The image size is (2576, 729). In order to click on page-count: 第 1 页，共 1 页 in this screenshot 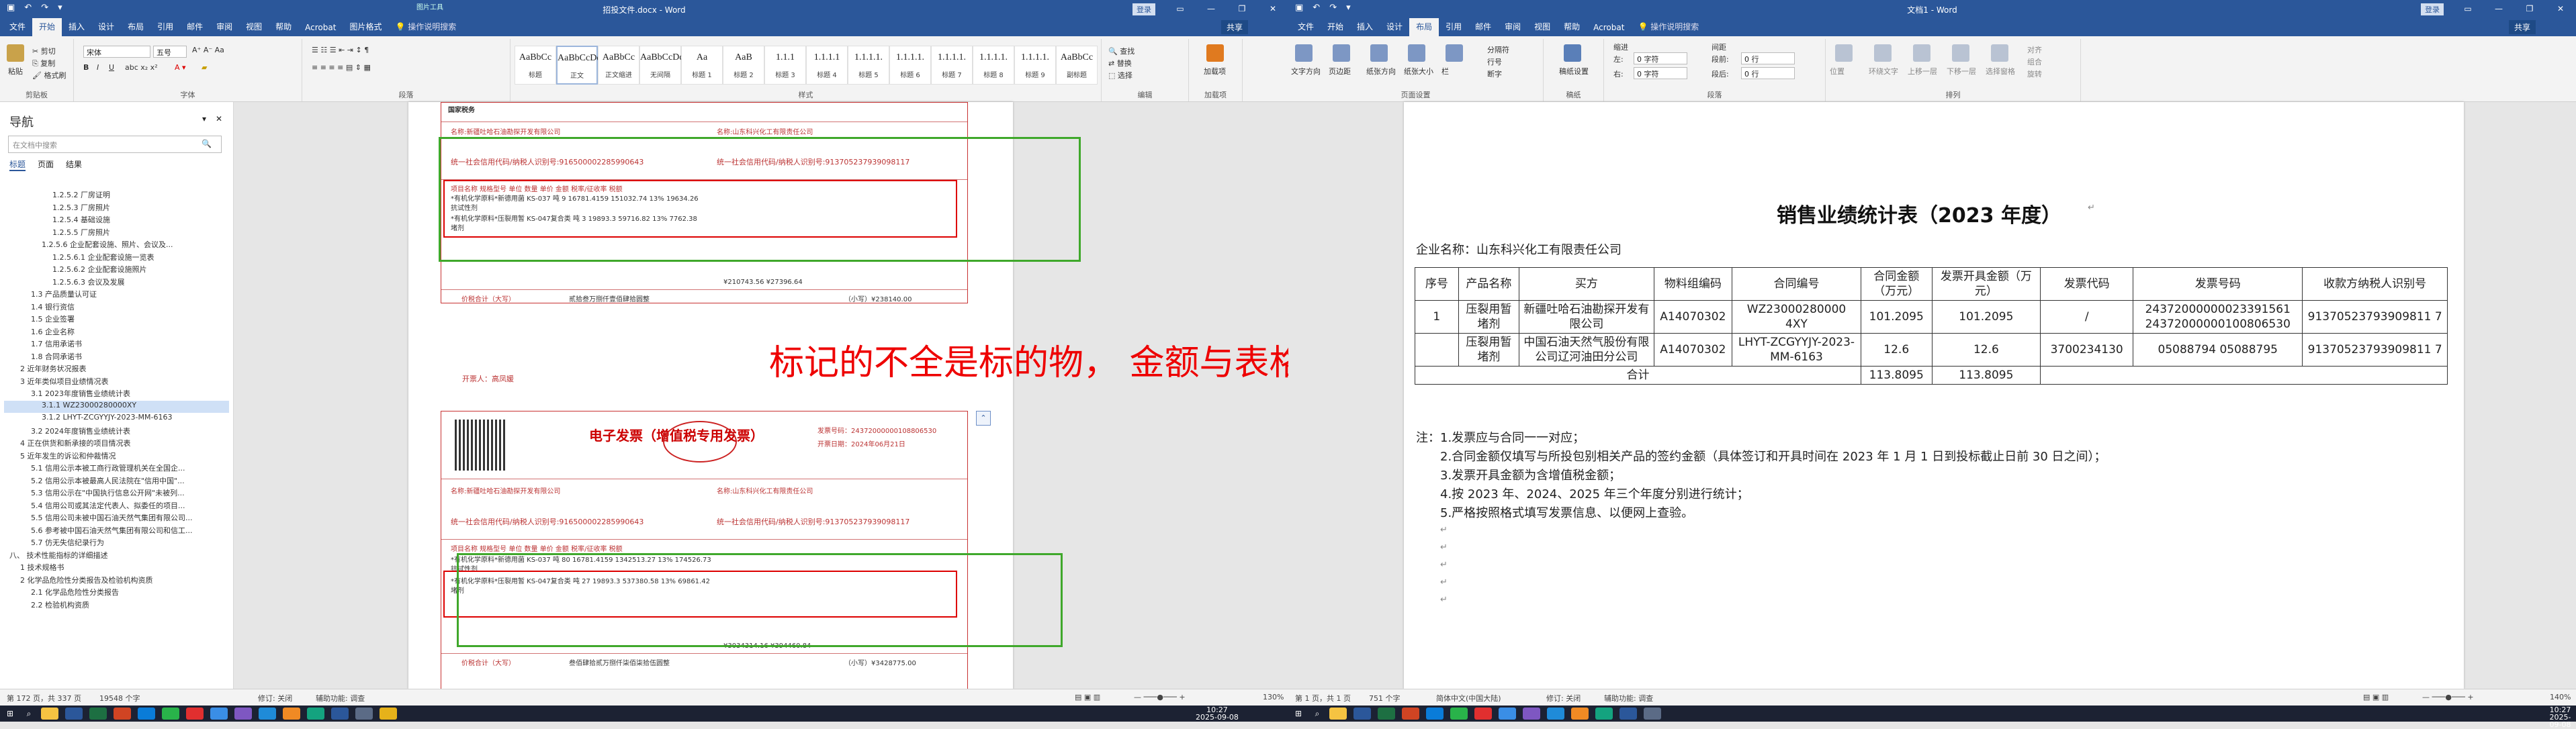, I will do `click(1323, 698)`.